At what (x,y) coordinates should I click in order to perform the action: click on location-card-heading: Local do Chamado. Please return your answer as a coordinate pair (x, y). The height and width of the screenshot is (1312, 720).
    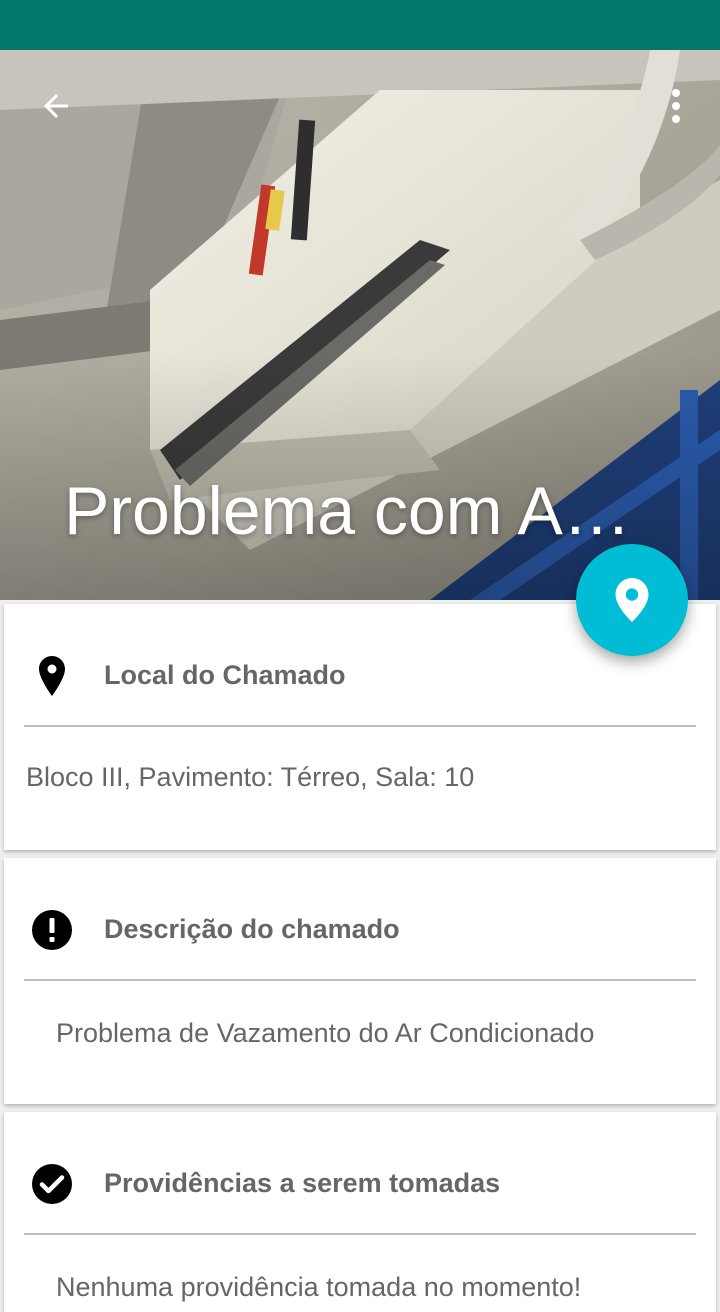
    Looking at the image, I should click on (225, 675).